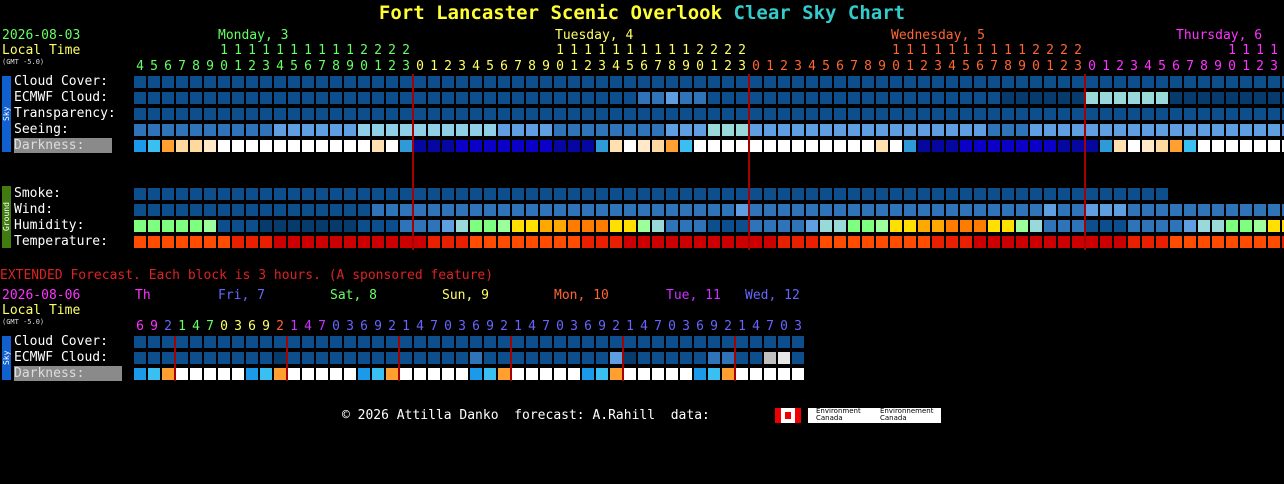 This screenshot has height=484, width=1284. What do you see at coordinates (364, 326) in the screenshot?
I see `ext-hour-ones-label: 6` at bounding box center [364, 326].